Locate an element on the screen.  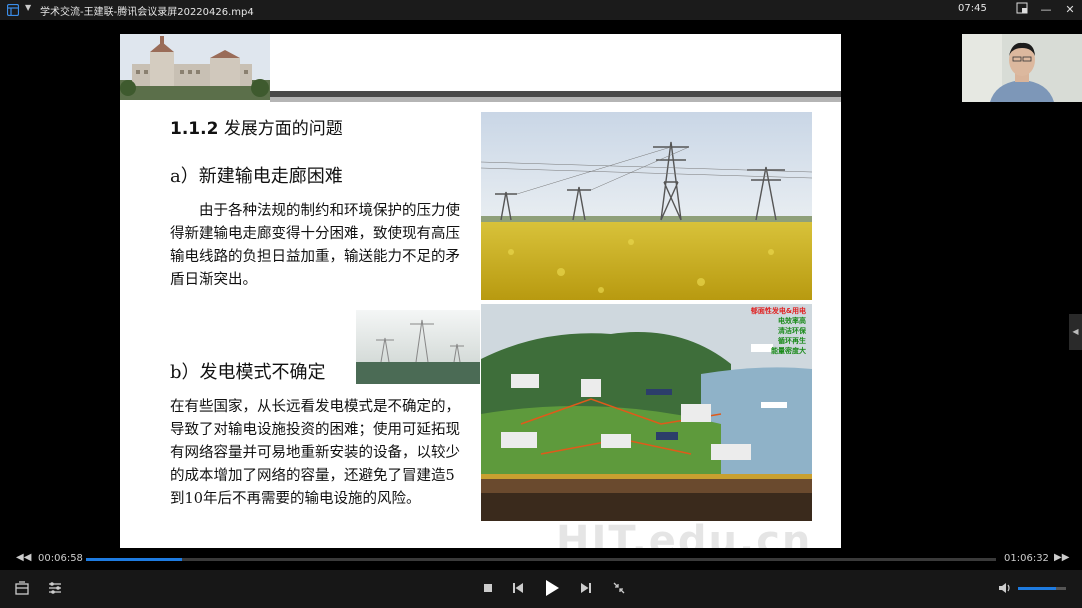
energy-benefit-labels: 郁面性发电&用电 电效率高 清洁环保 循环再生 能量密度大 is located at coordinates (778, 331).